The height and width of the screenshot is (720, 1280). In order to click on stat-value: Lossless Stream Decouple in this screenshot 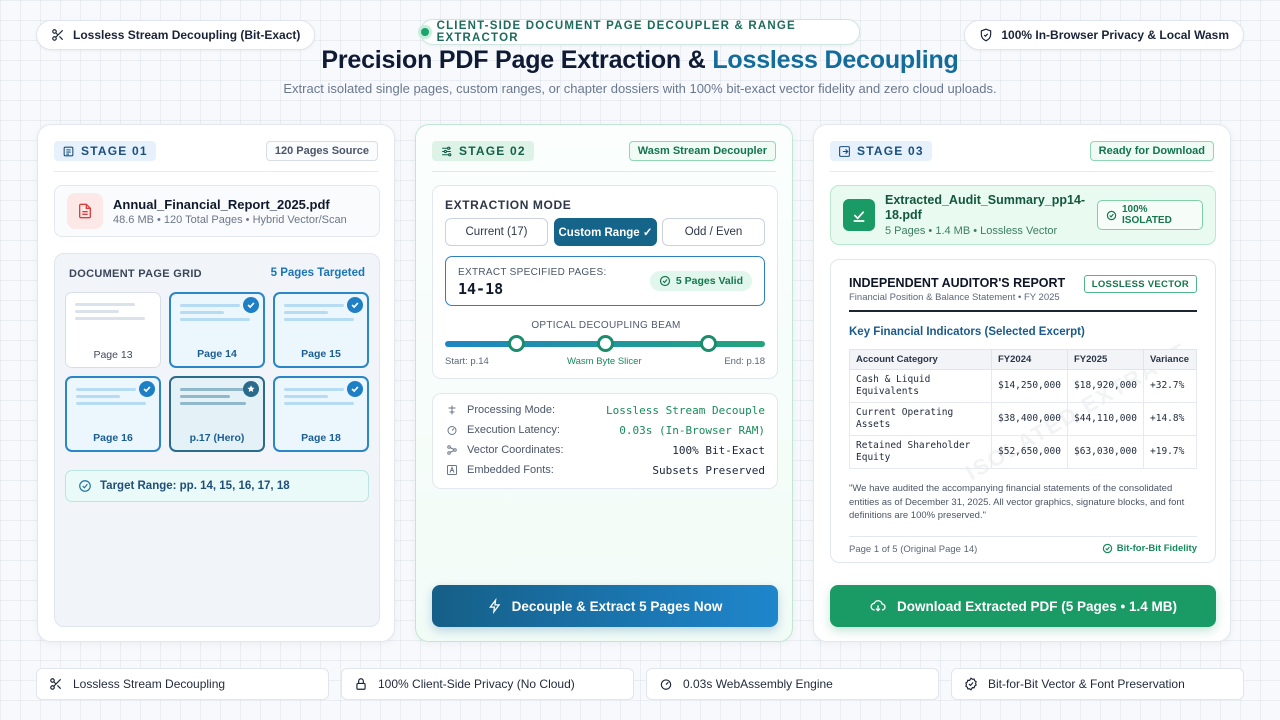, I will do `click(685, 410)`.